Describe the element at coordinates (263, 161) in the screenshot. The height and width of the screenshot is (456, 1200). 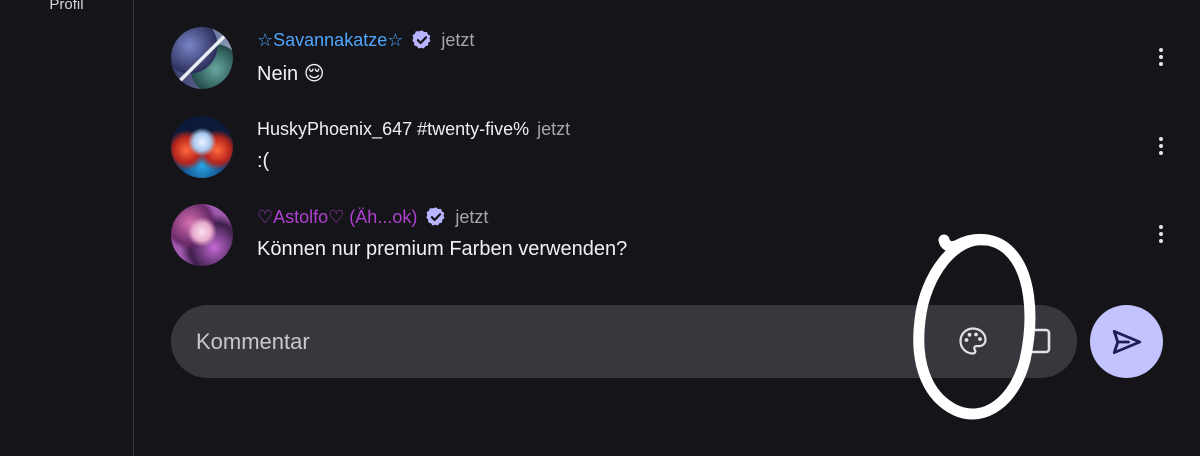
I see `comment-text: :(` at that location.